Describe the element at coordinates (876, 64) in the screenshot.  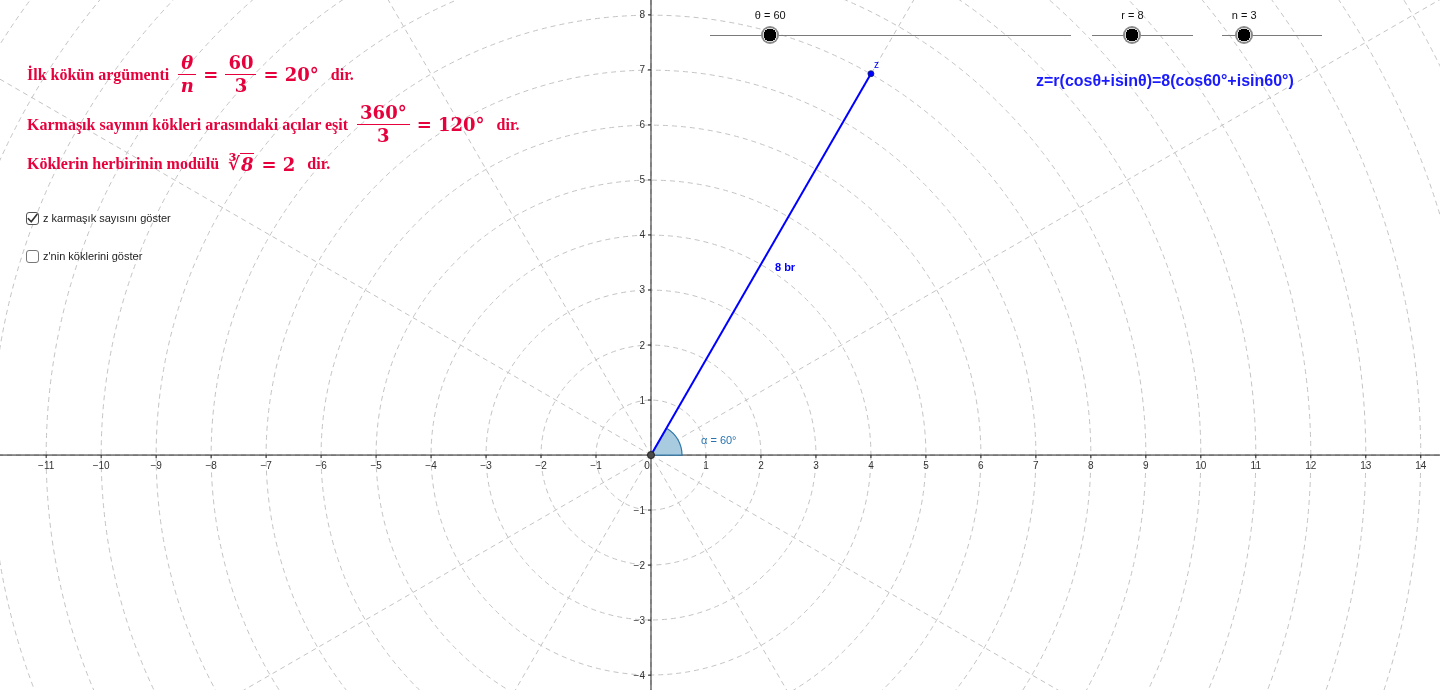
I see `point-label: z` at that location.